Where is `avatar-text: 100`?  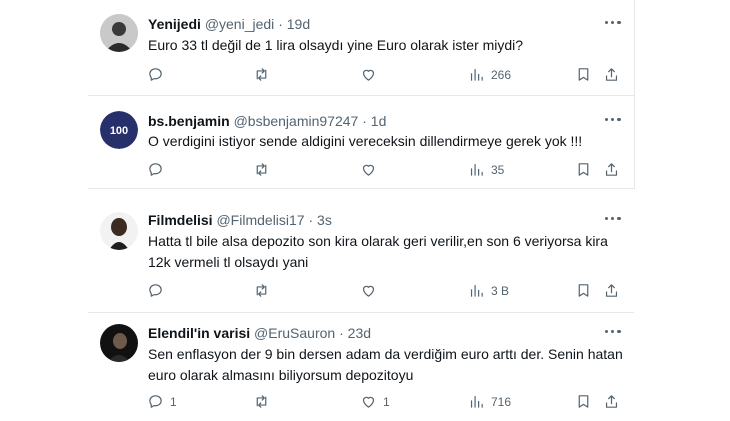 avatar-text: 100 is located at coordinates (119, 131).